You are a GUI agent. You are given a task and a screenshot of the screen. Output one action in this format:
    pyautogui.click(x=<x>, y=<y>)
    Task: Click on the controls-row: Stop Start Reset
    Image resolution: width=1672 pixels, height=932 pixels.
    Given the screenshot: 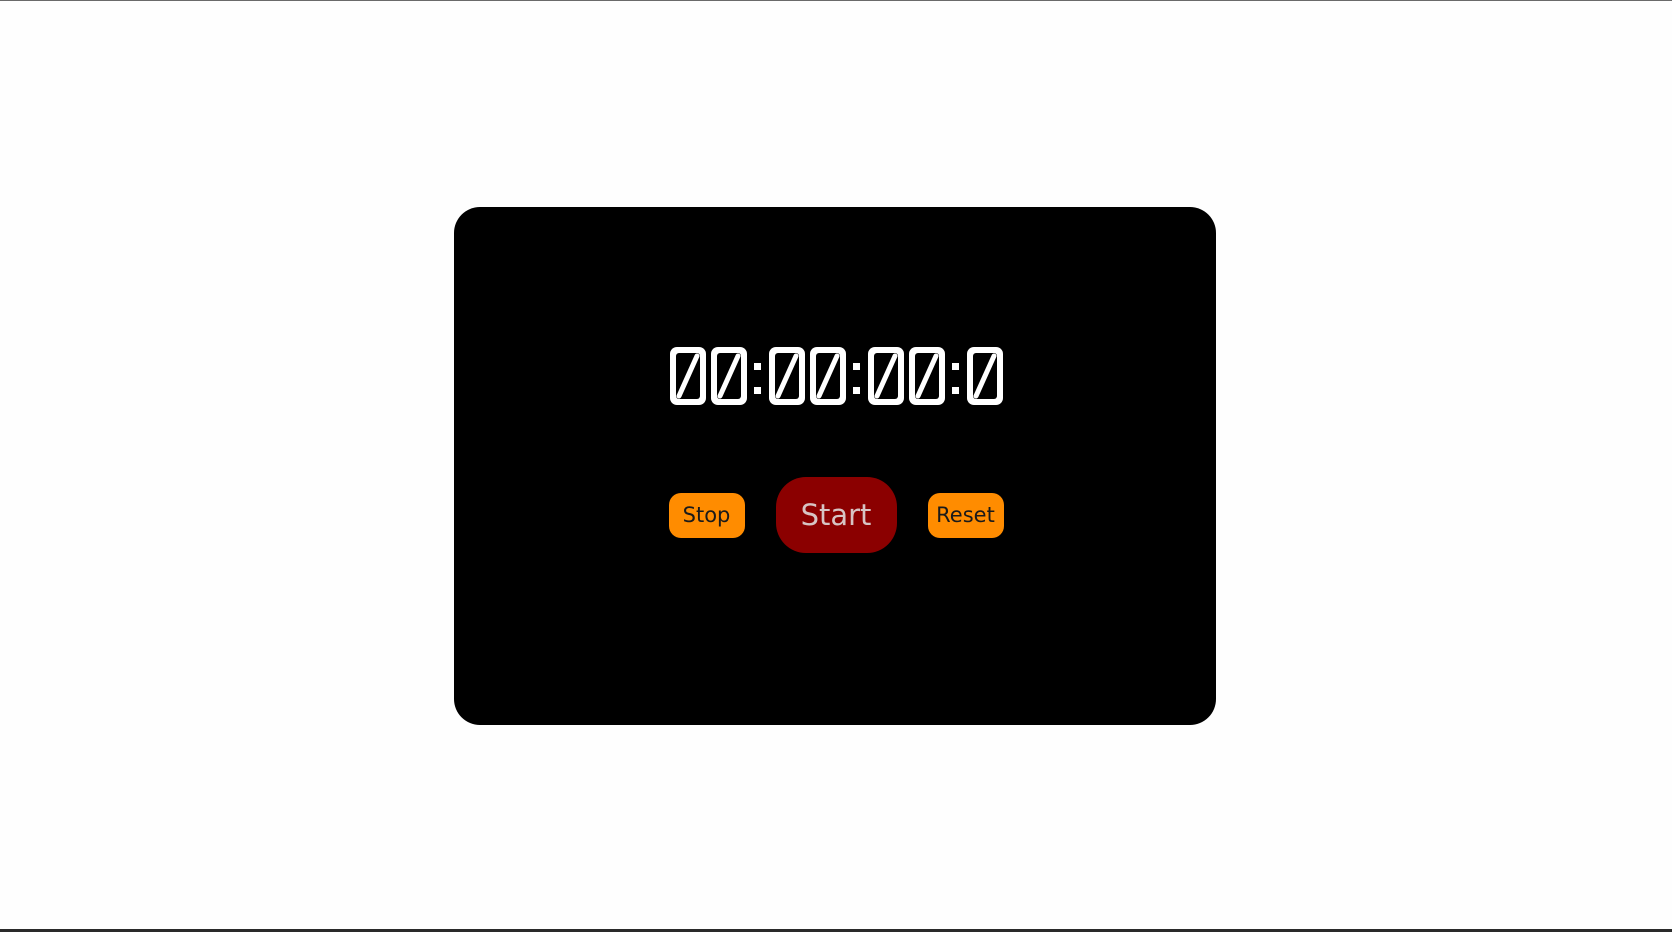 What is the action you would take?
    pyautogui.click(x=836, y=515)
    